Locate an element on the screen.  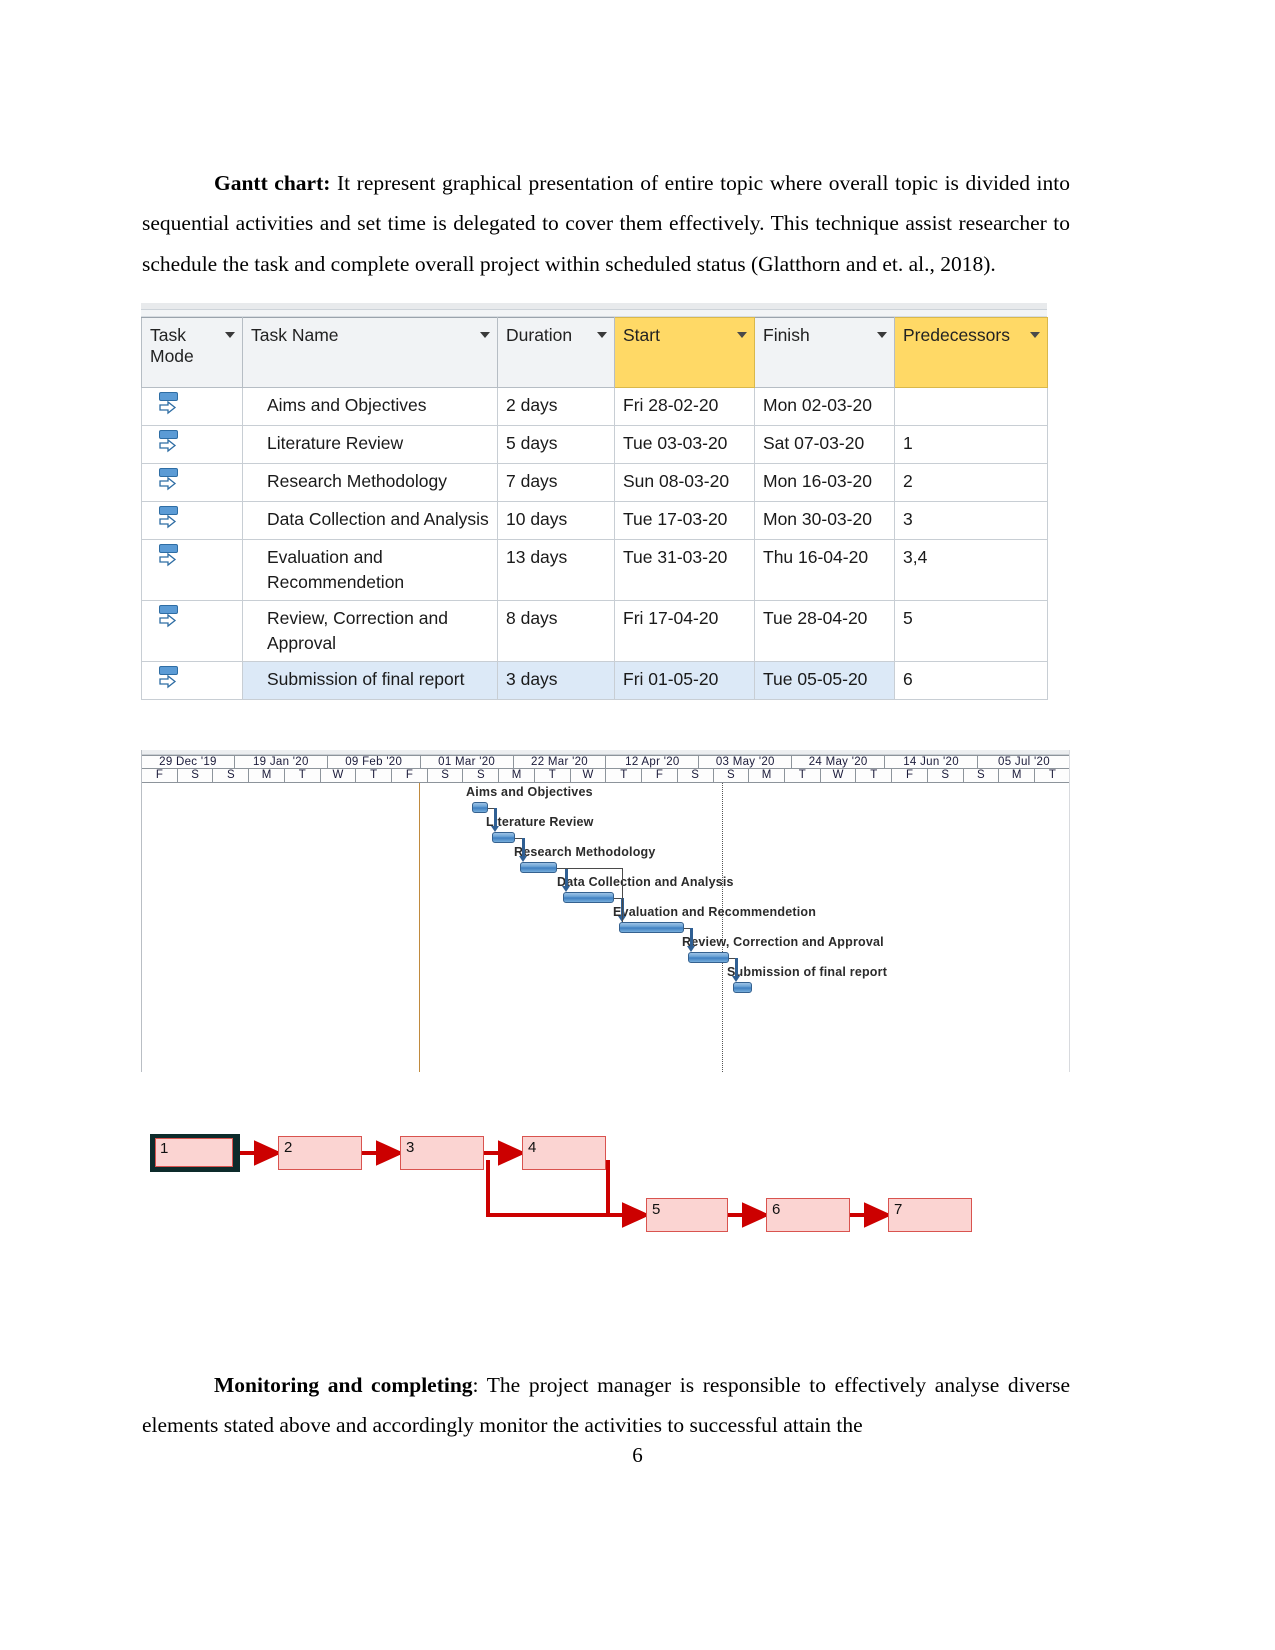
column-header-task-name: Task Name is located at coordinates (370, 352).